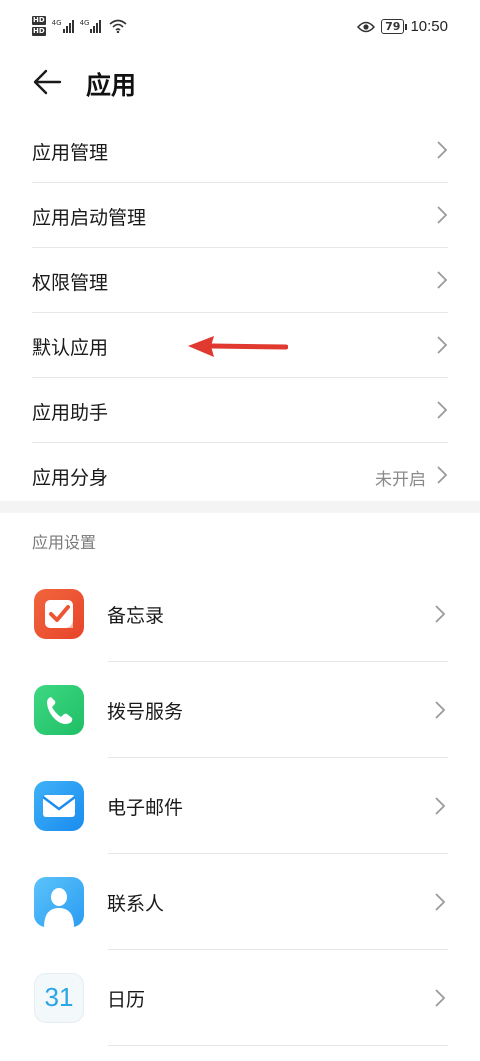  Describe the element at coordinates (394, 26) in the screenshot. I see `battery-indicator: 79` at that location.